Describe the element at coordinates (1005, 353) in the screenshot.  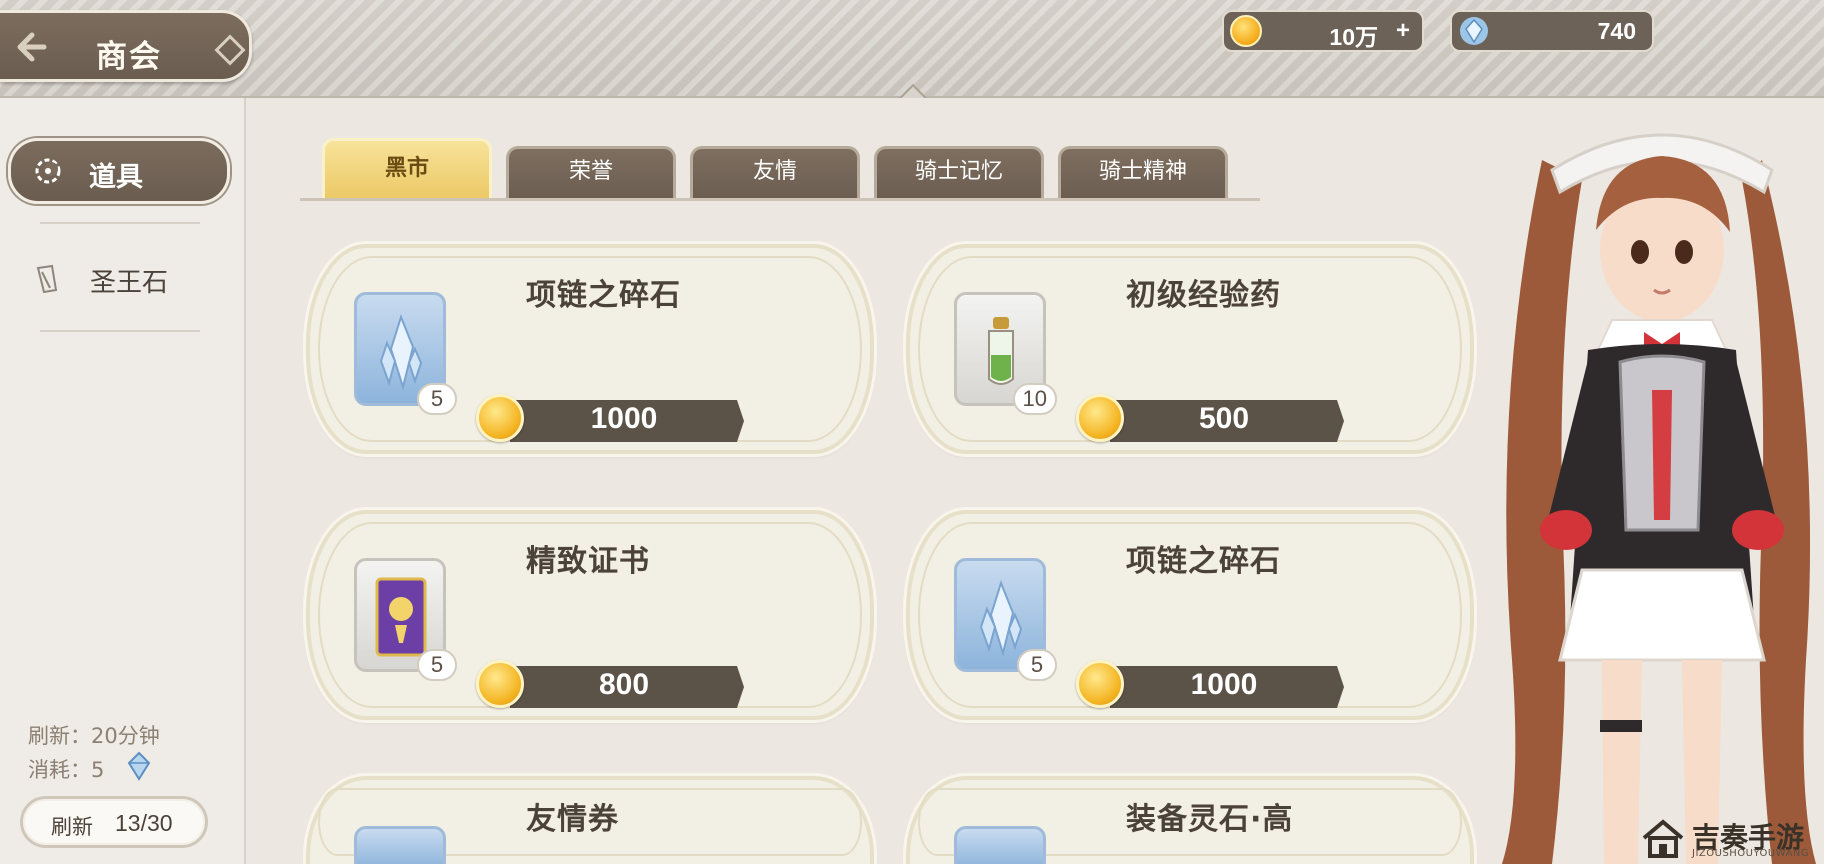
I see `item-frame: 10` at that location.